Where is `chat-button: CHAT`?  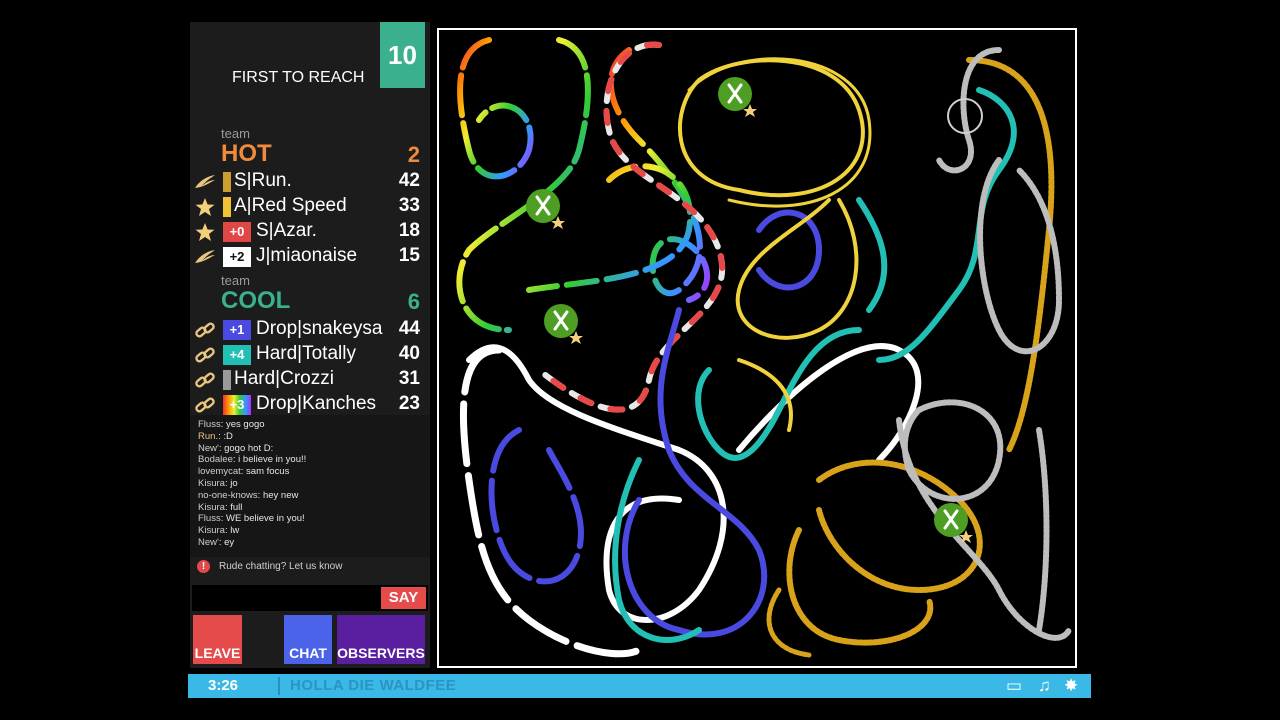
chat-button: CHAT is located at coordinates (308, 639).